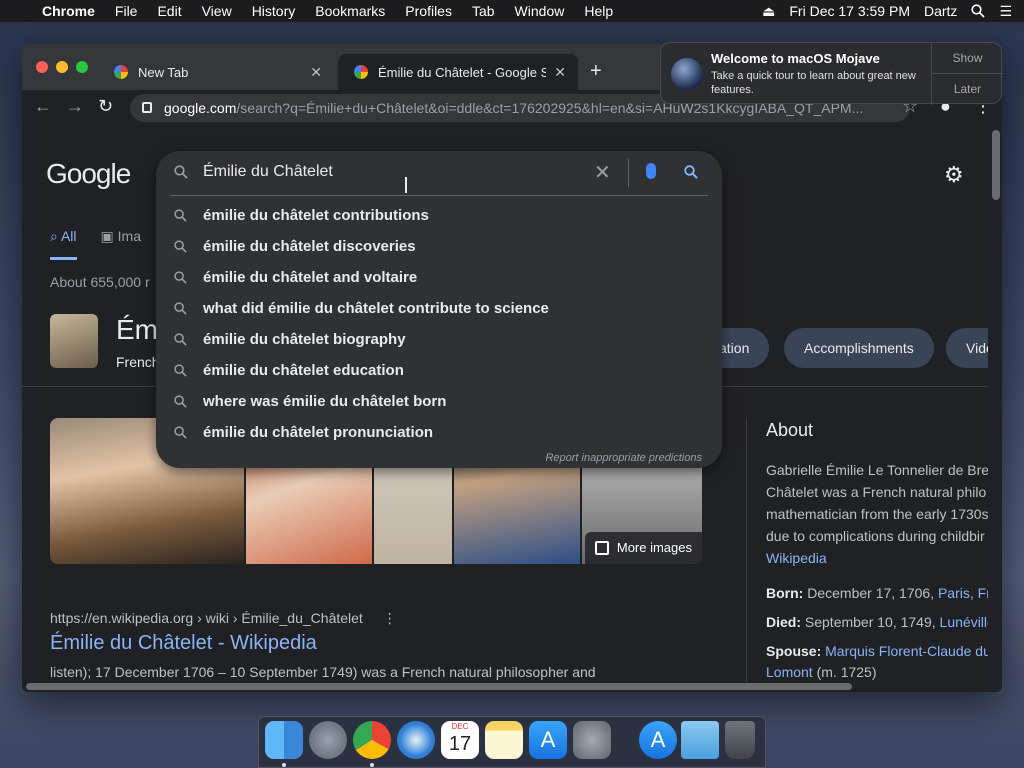  I want to click on text-cursor, so click(406, 185).